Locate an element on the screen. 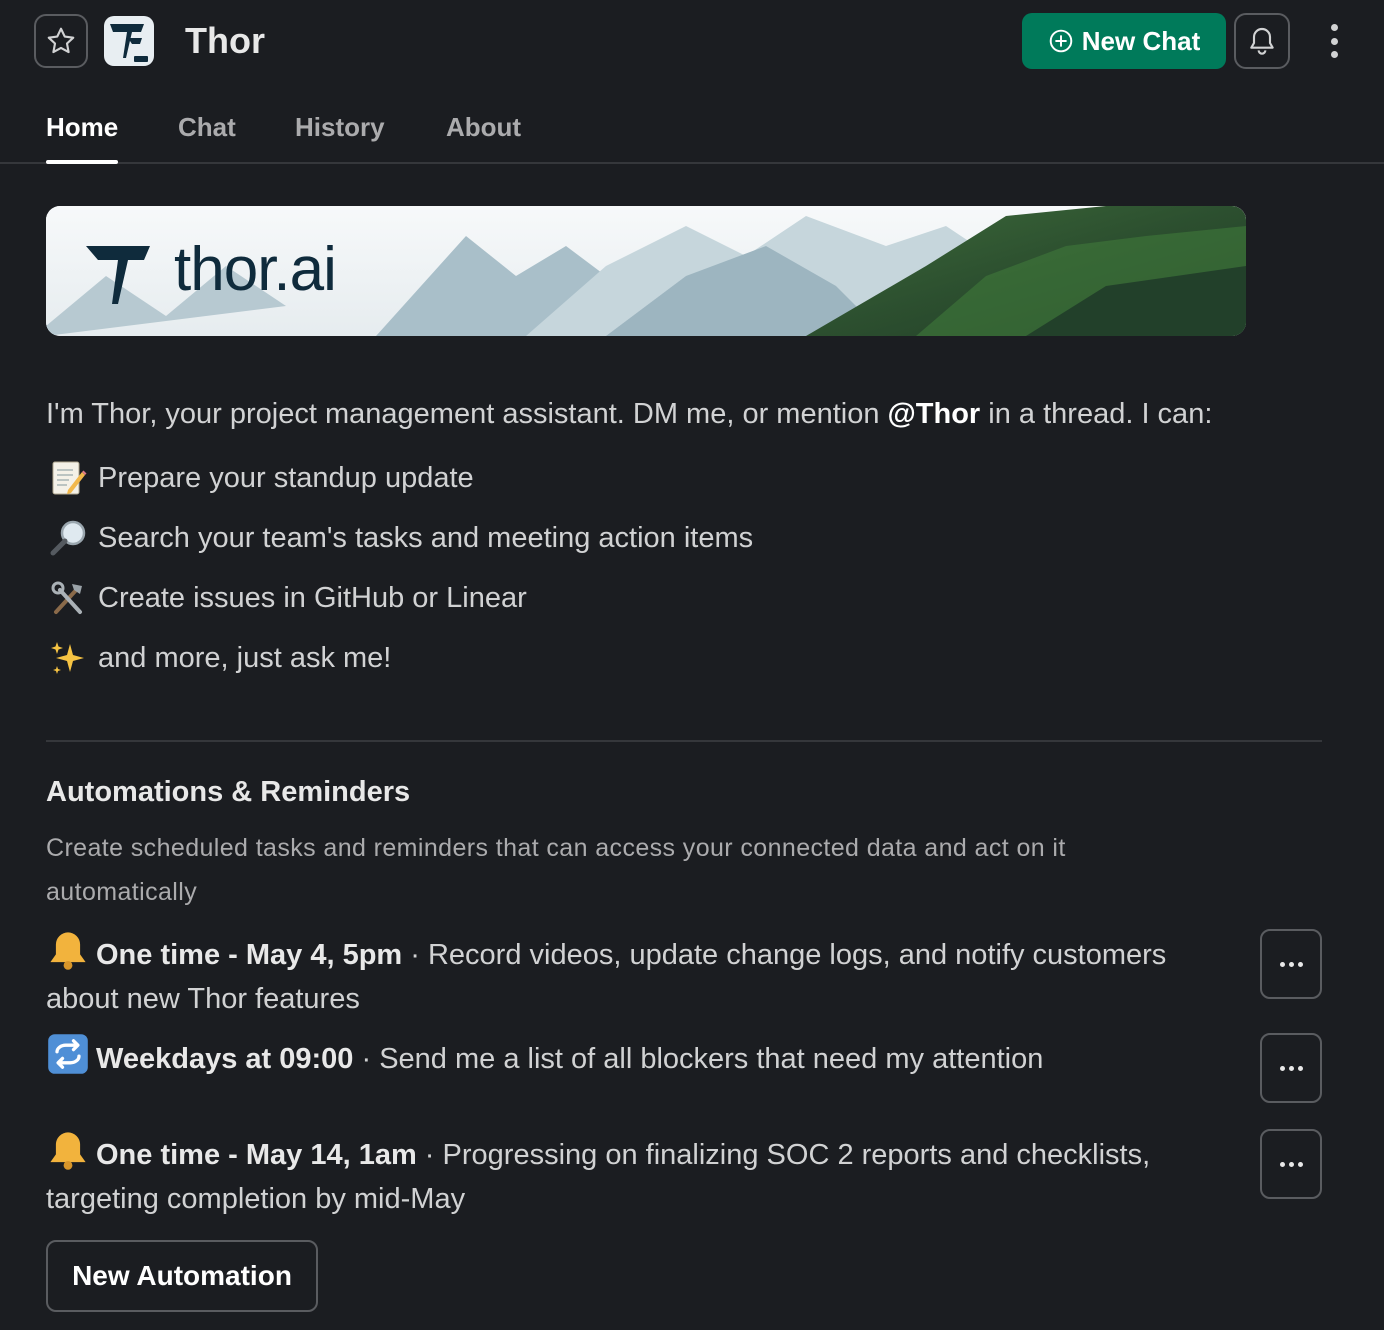  new-chat-label: New Chat is located at coordinates (1141, 40).